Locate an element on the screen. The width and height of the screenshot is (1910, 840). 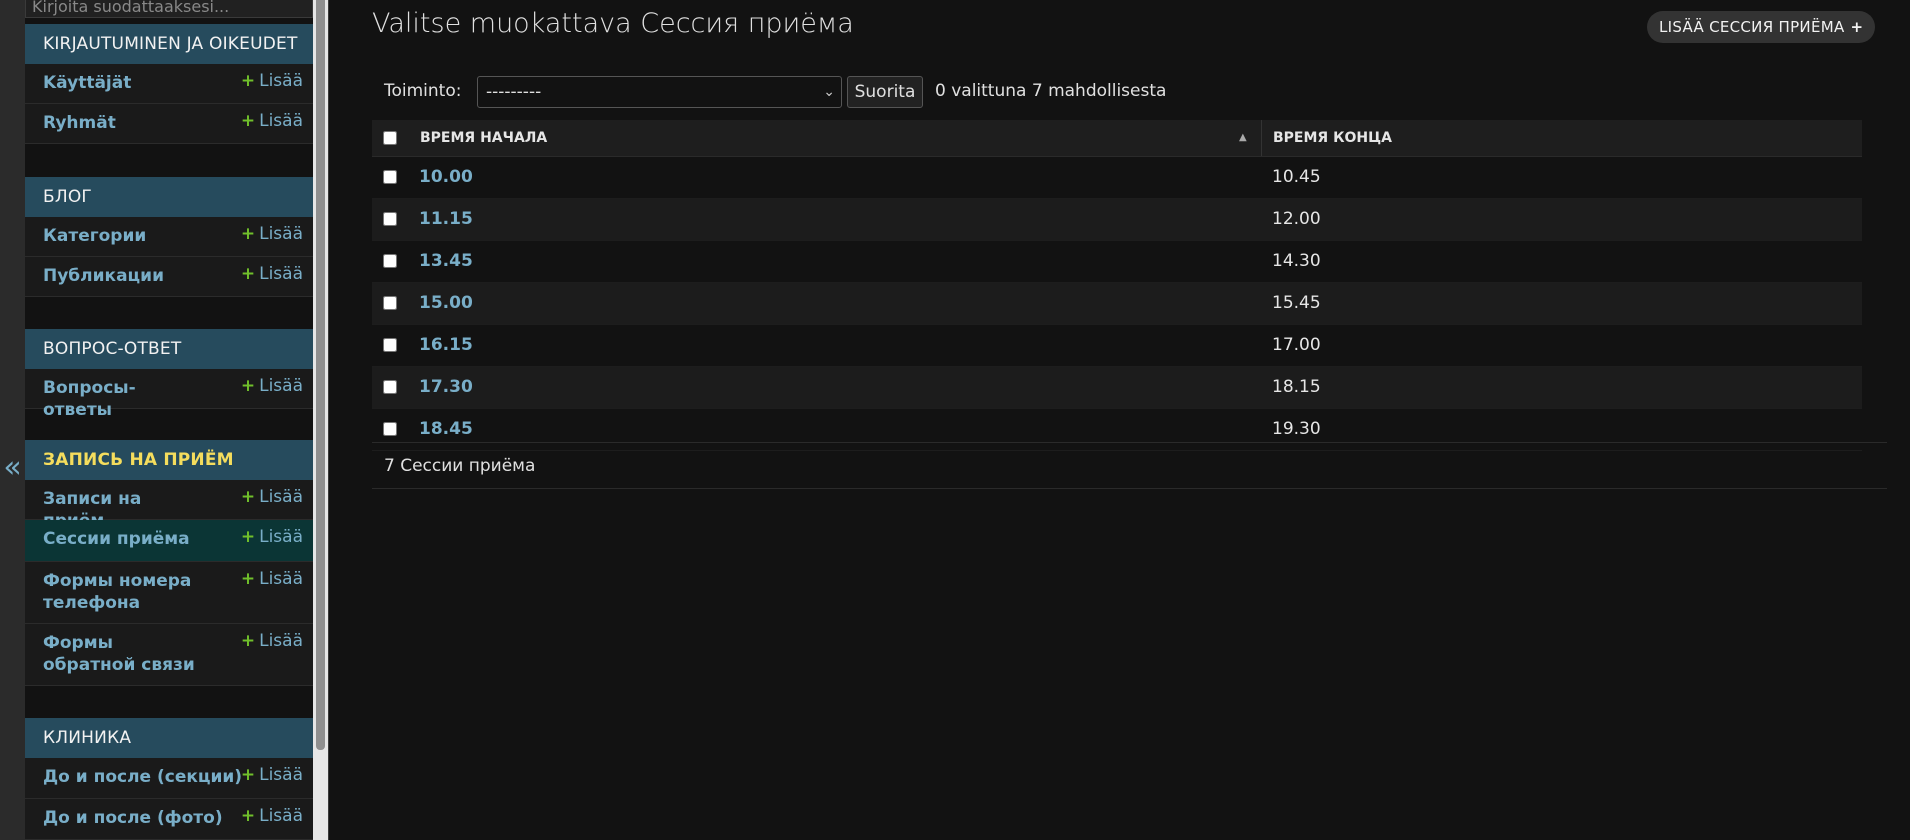
table-row: 16.15 17.00 is located at coordinates (1117, 346).